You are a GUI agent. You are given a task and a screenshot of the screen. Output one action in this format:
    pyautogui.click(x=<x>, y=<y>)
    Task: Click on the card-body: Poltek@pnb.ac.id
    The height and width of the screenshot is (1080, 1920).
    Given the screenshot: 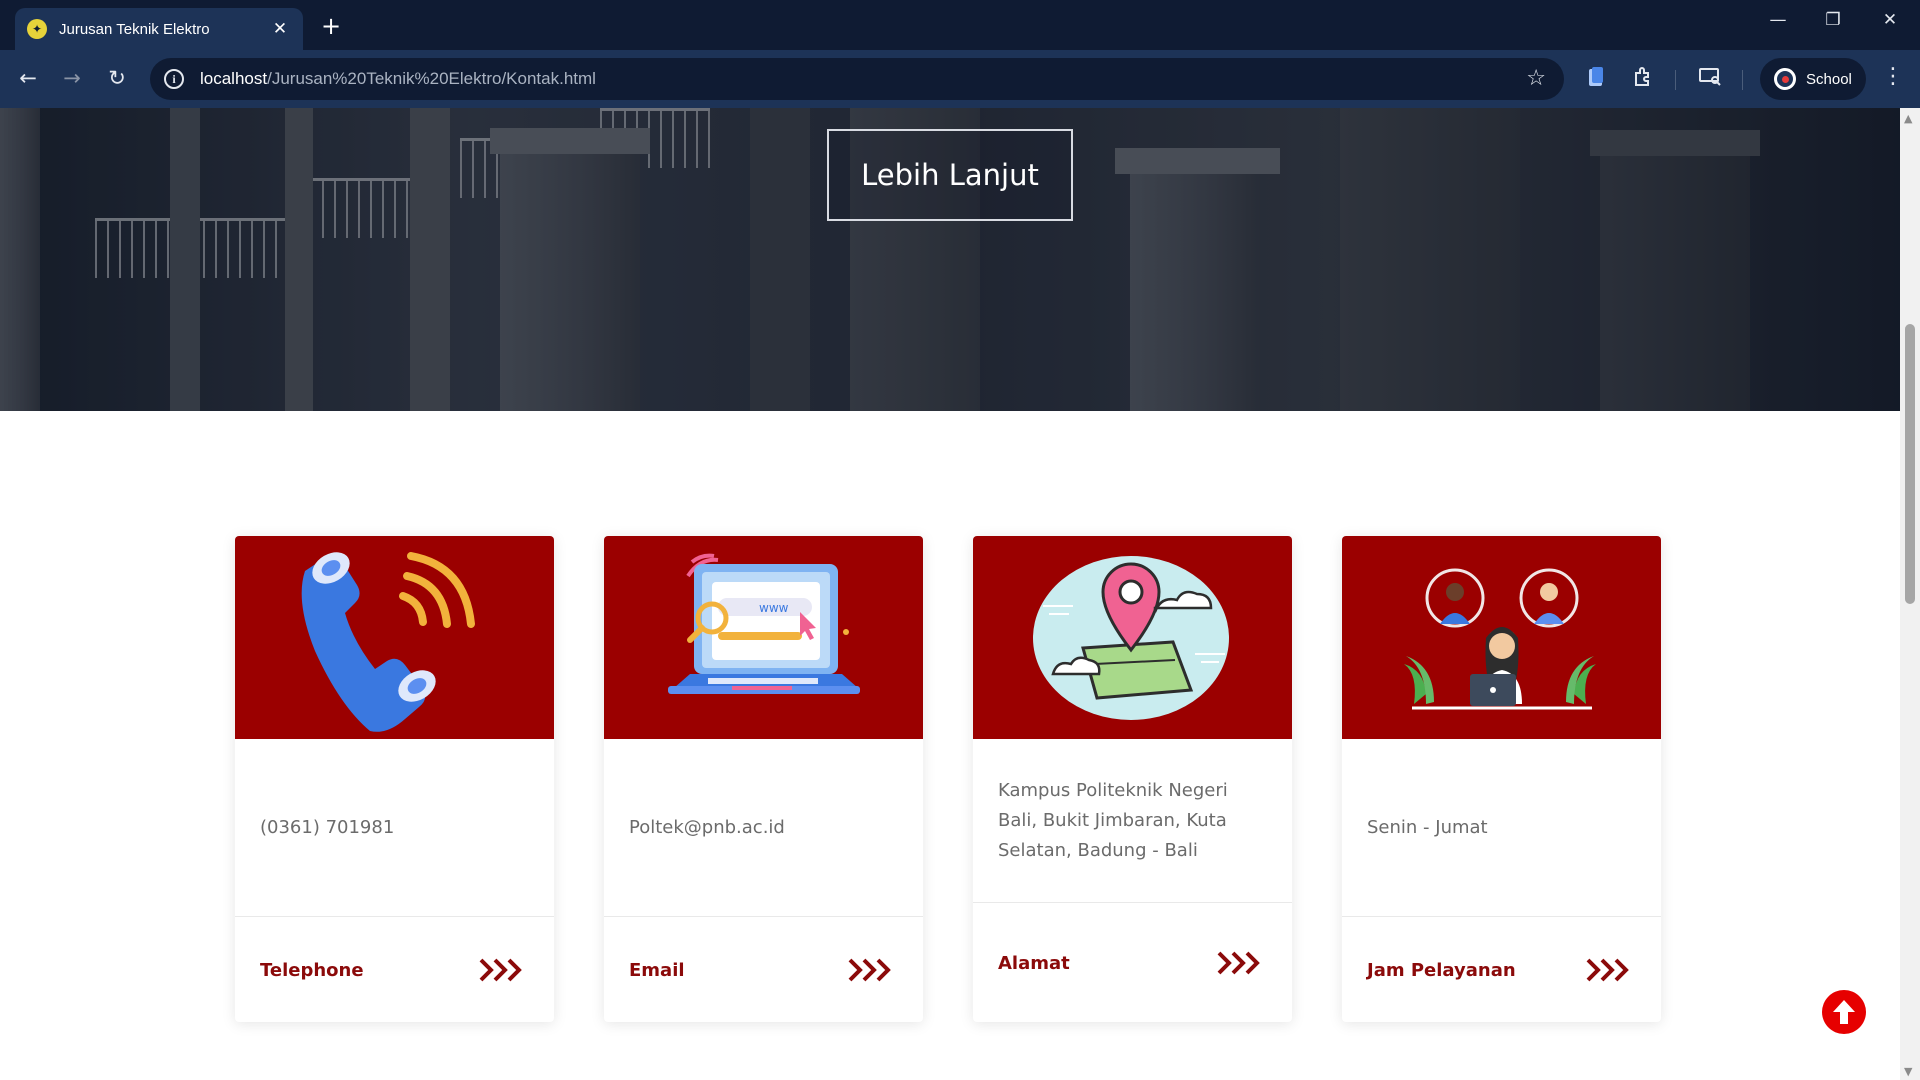 What is the action you would take?
    pyautogui.click(x=763, y=828)
    